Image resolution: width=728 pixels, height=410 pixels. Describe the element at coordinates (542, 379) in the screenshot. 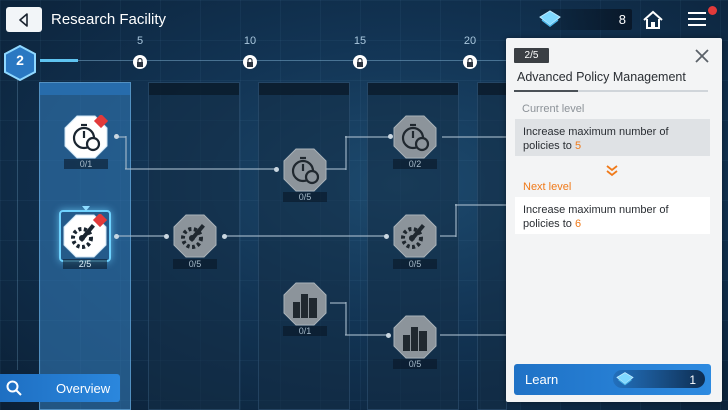

I see `learn-label: Learn` at that location.